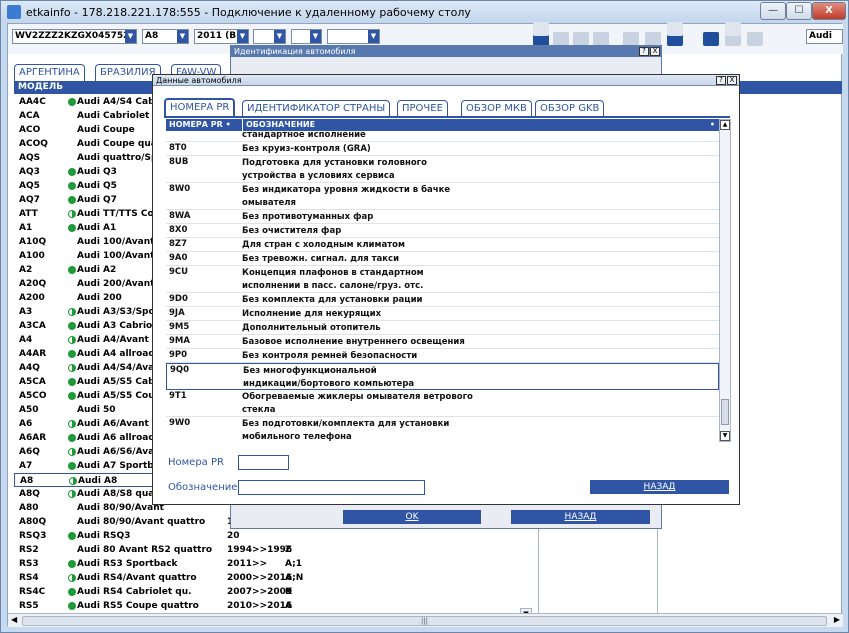  Describe the element at coordinates (570, 108) in the screenshot. I see `tab-gkb-overview: ОБЗОР GKB` at that location.